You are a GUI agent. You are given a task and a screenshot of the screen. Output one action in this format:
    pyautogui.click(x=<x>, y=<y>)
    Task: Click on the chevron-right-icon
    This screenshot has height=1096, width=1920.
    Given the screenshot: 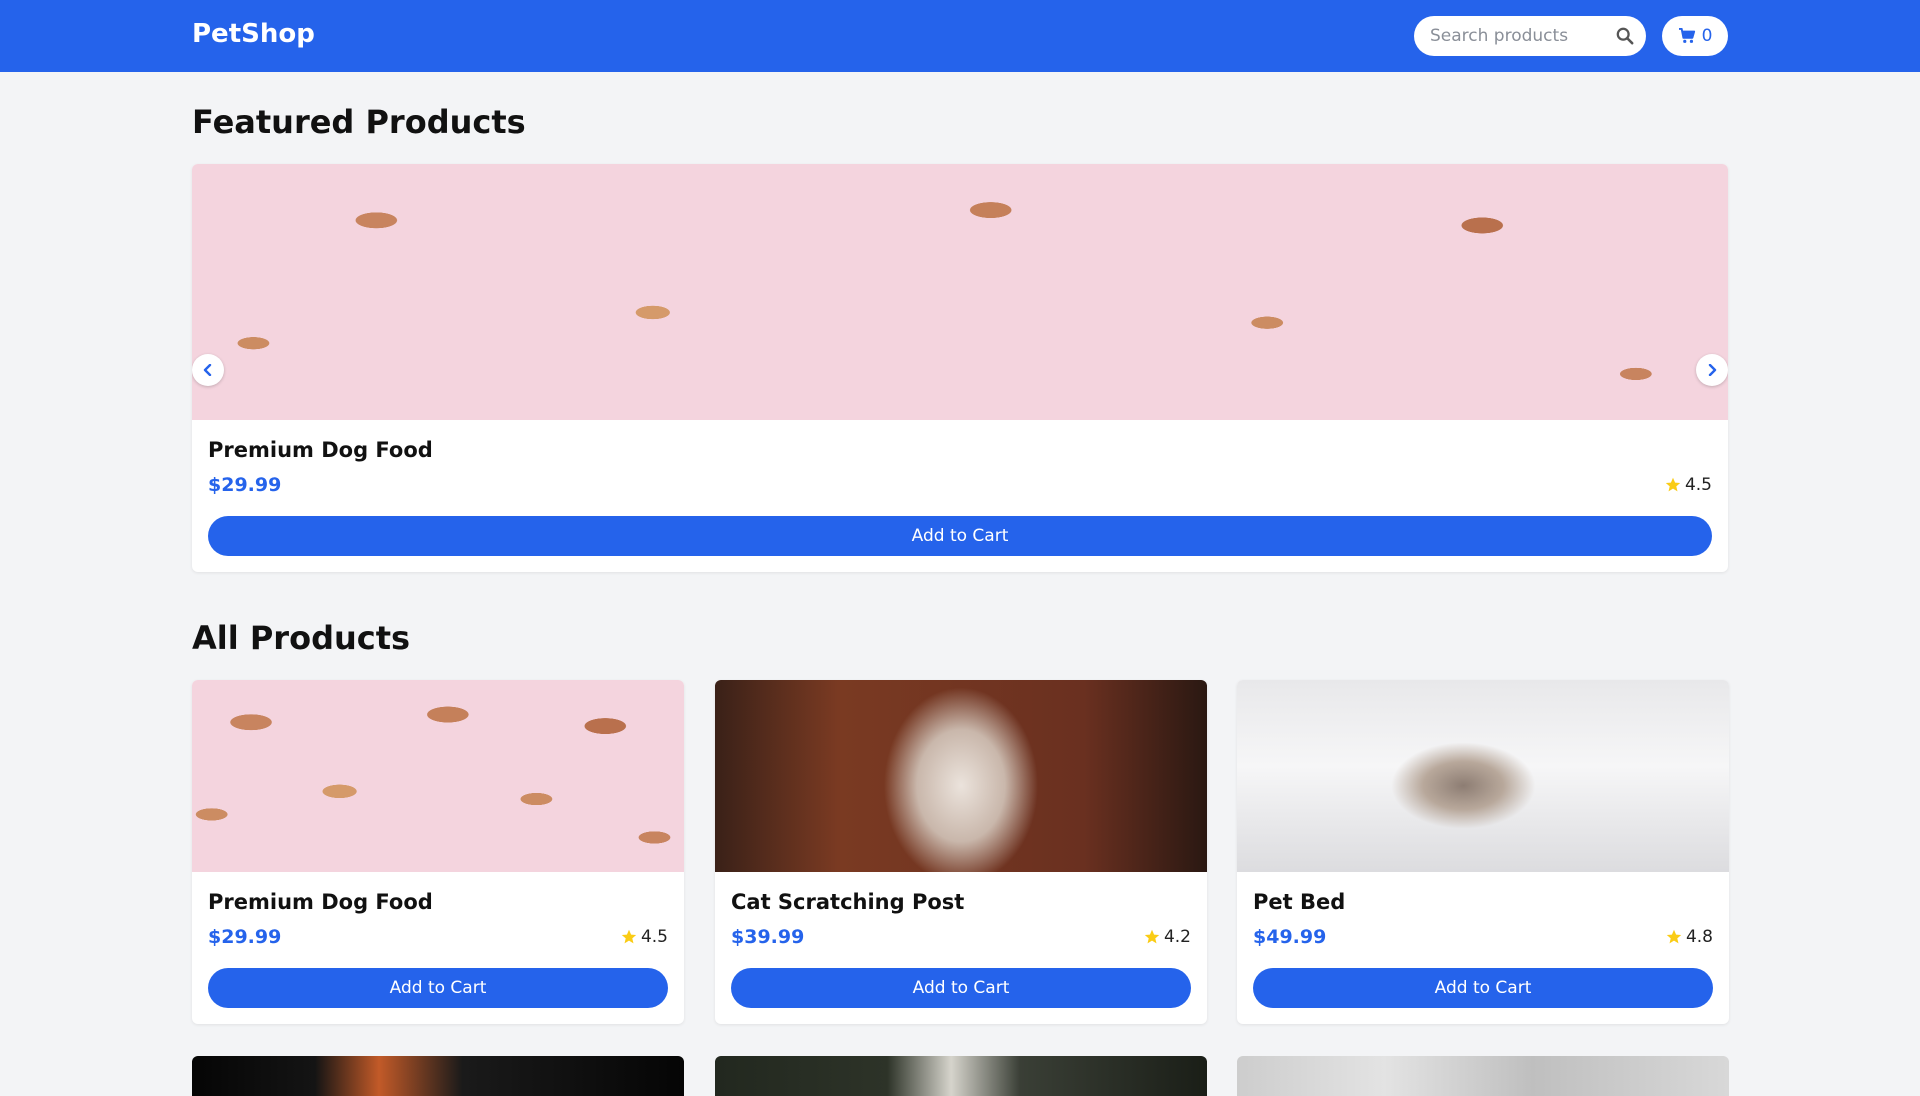 What is the action you would take?
    pyautogui.click(x=1712, y=370)
    